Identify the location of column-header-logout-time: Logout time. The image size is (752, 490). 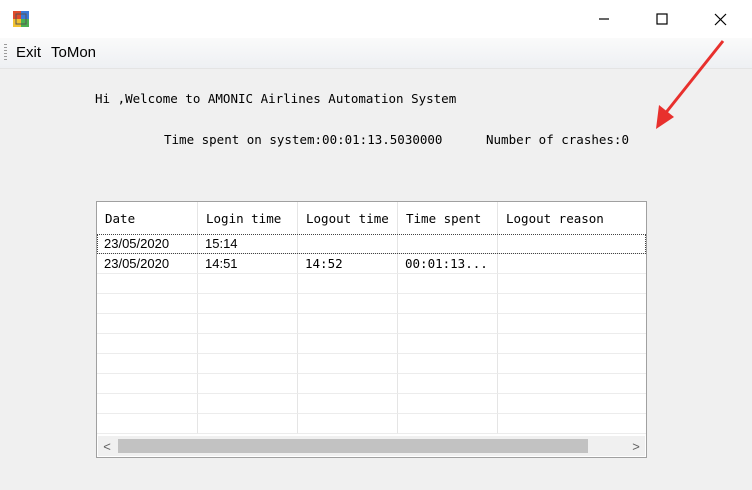
(348, 218).